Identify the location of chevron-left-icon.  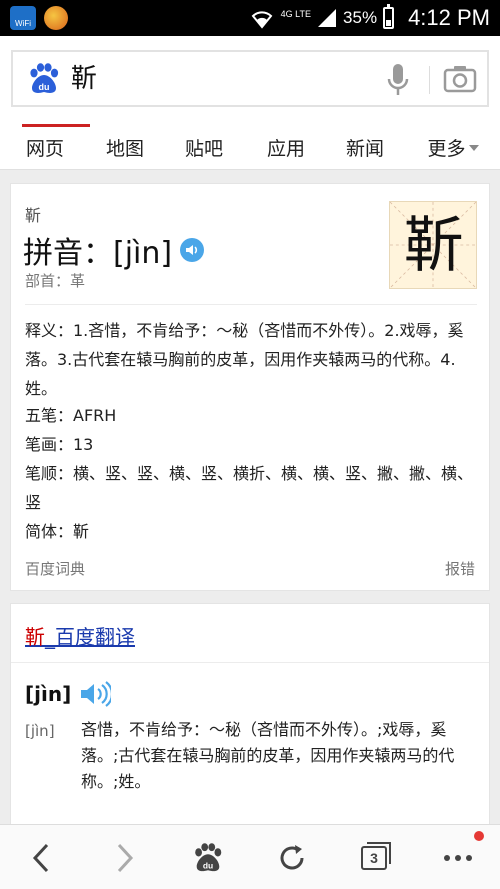
(40, 858).